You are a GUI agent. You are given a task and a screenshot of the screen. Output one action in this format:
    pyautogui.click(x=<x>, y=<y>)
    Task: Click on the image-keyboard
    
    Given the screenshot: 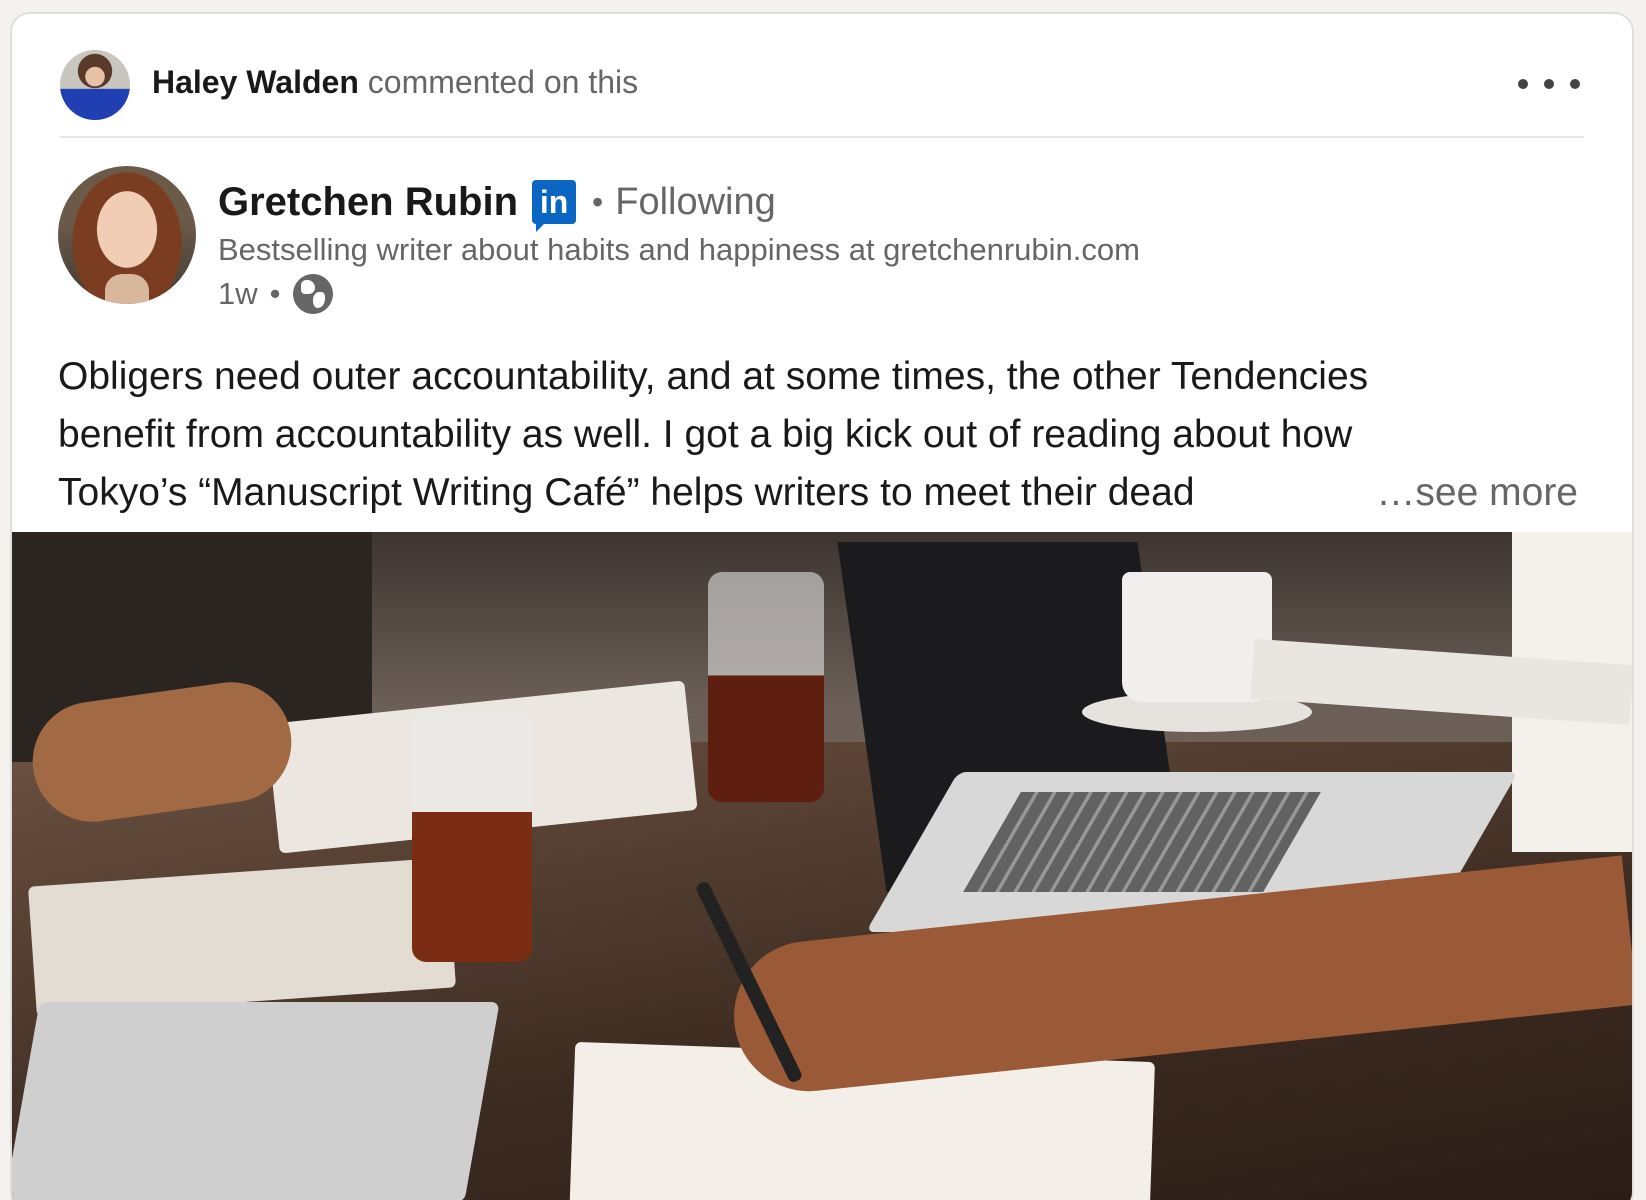 What is the action you would take?
    pyautogui.click(x=1142, y=842)
    